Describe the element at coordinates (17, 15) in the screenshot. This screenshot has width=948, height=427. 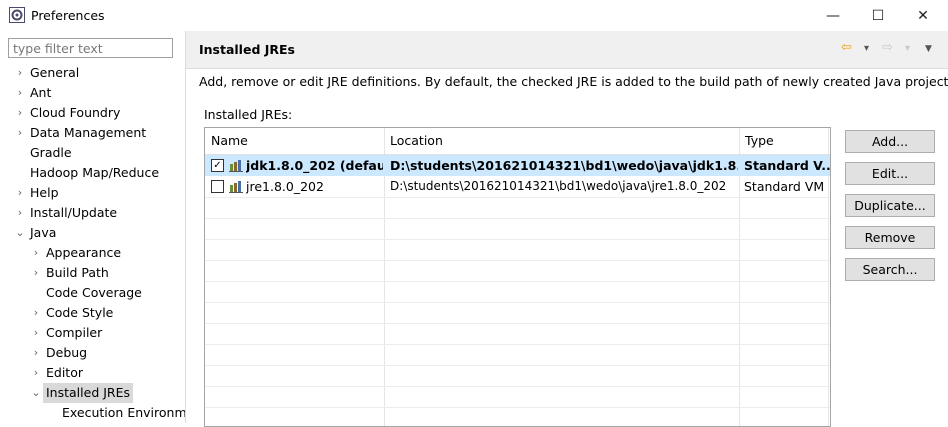
I see `preferences-app-icon` at that location.